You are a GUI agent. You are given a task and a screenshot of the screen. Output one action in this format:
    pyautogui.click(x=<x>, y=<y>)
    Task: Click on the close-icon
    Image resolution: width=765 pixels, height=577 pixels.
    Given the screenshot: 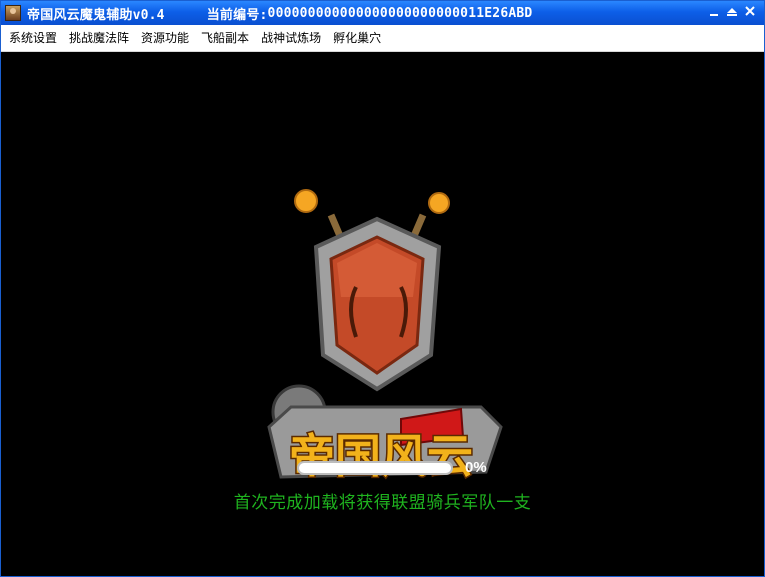 What is the action you would take?
    pyautogui.click(x=750, y=11)
    